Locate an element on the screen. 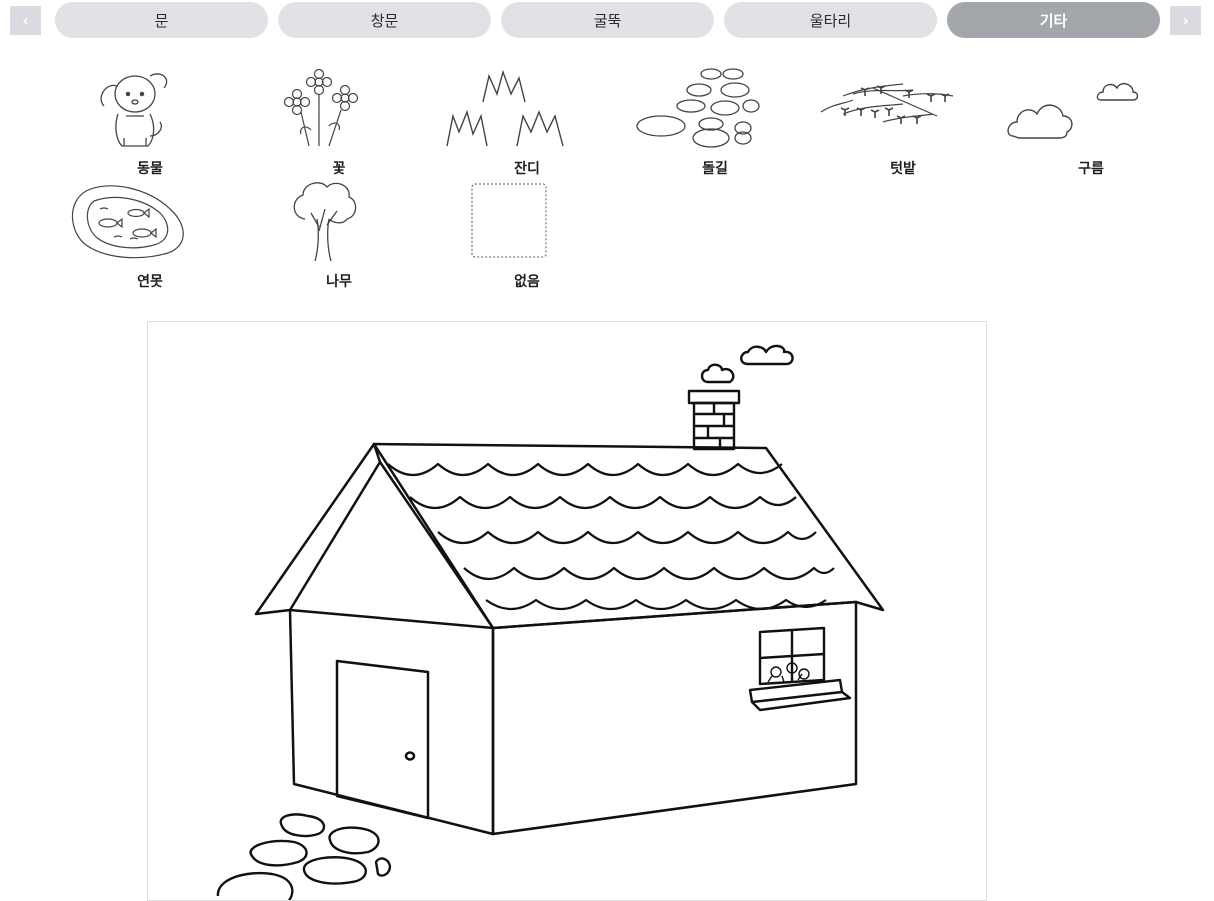  palette-item-stone-path: 돌길 is located at coordinates (715, 121).